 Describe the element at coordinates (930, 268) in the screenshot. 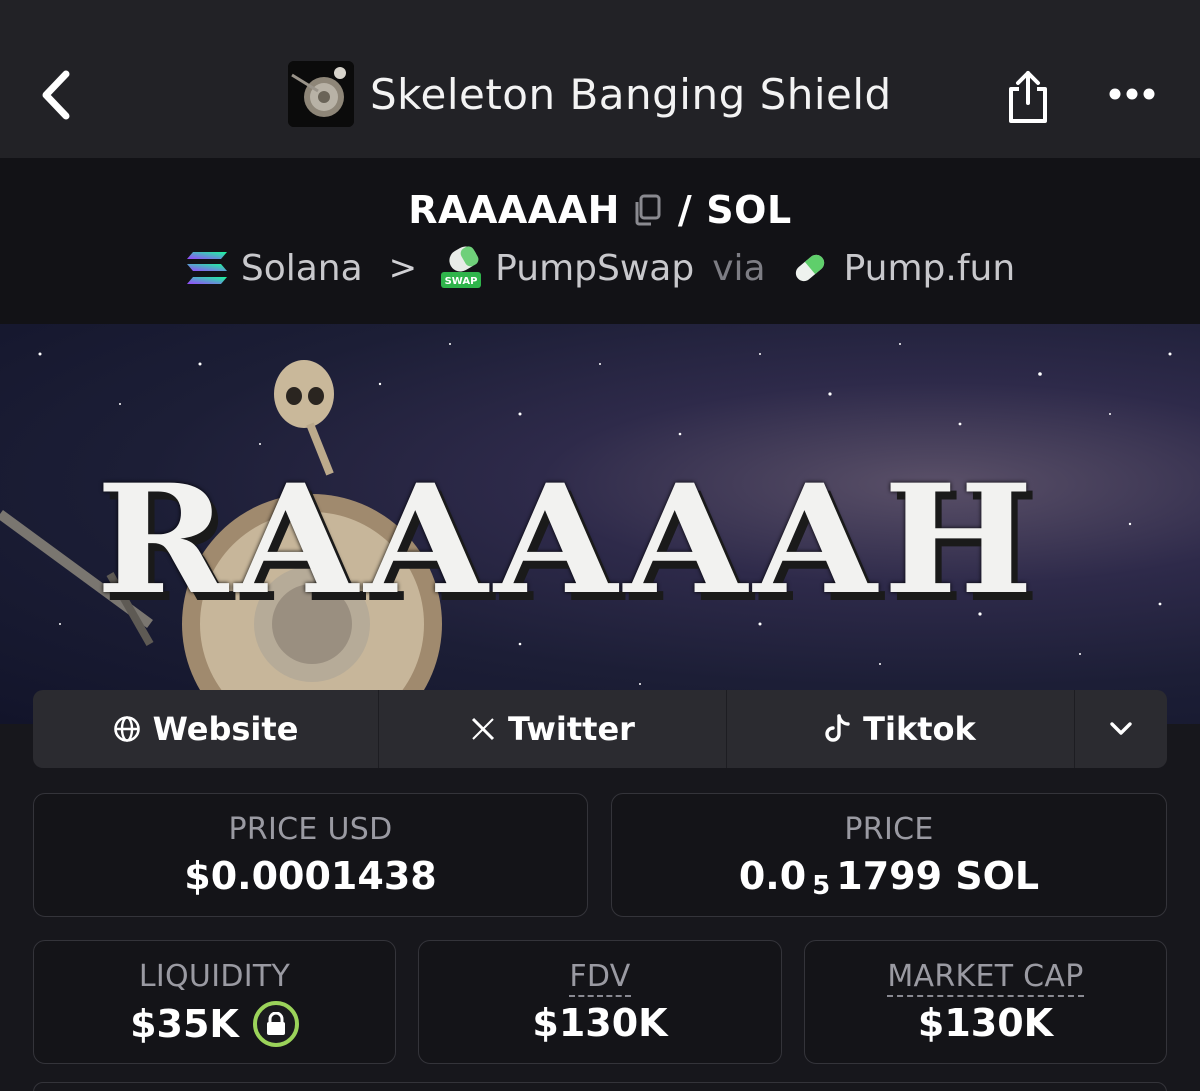

I see `launchpad-link: Pump.fun` at that location.